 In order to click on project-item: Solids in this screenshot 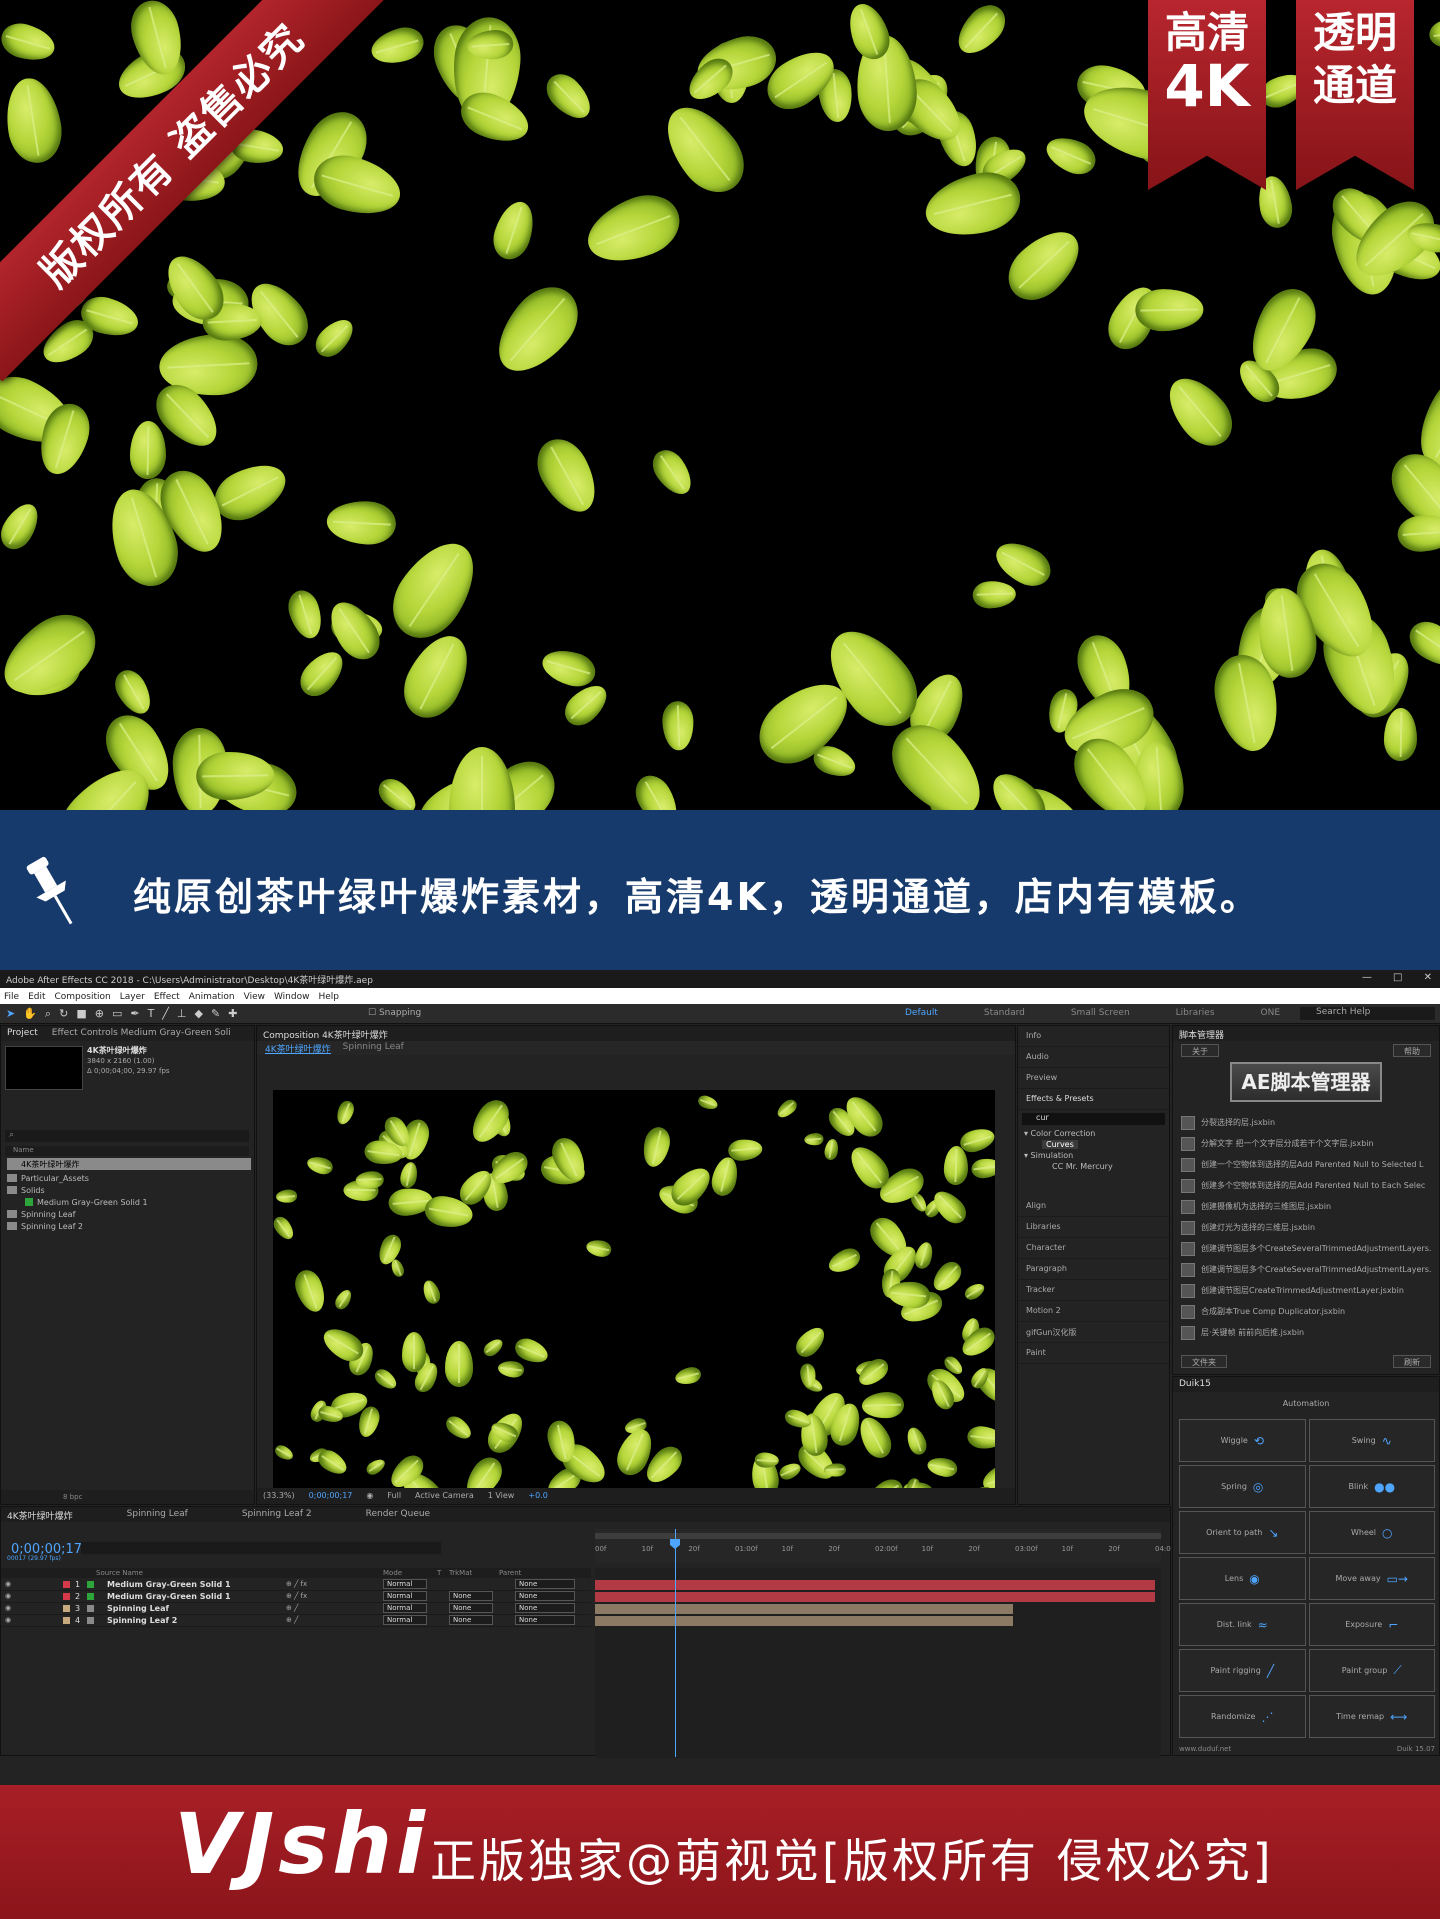, I will do `click(26, 1190)`.